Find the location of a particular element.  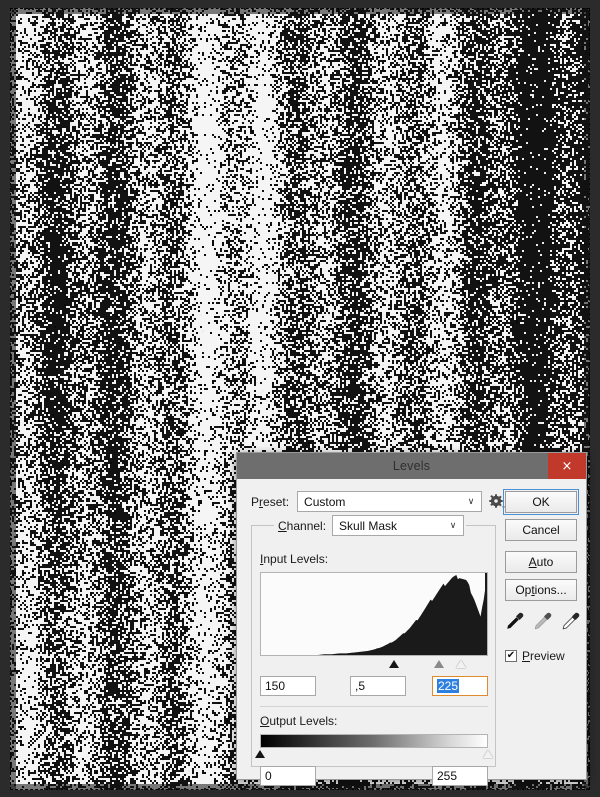

input-levels-sliders is located at coordinates (374, 664).